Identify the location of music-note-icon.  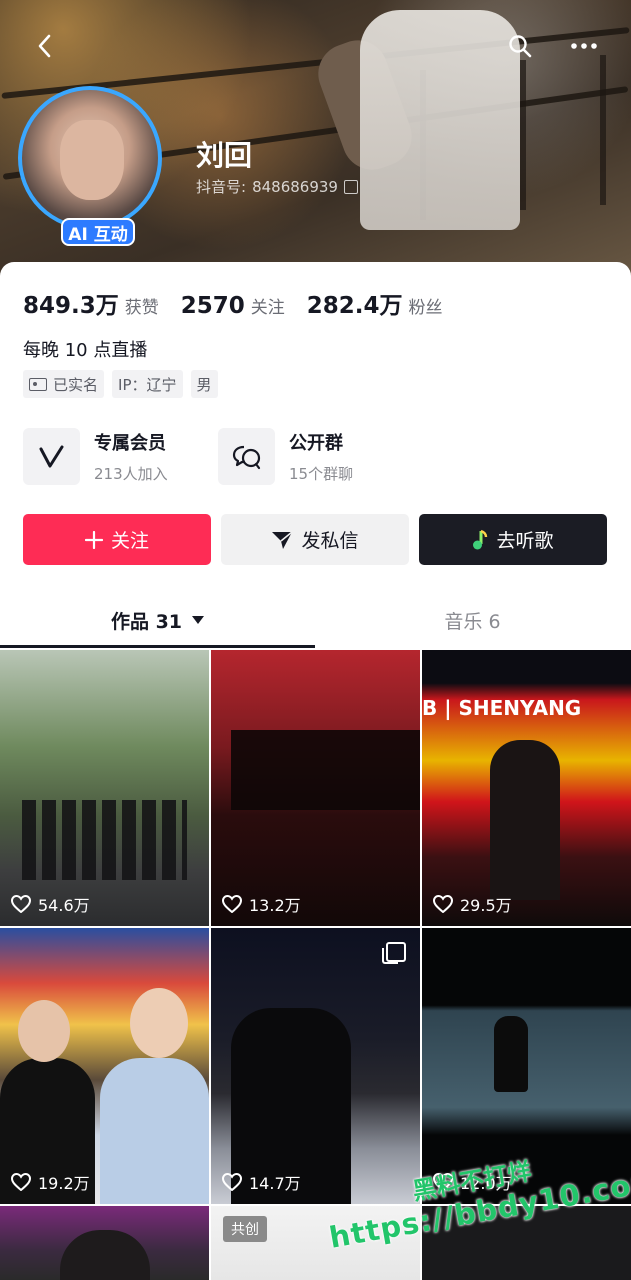
(480, 539).